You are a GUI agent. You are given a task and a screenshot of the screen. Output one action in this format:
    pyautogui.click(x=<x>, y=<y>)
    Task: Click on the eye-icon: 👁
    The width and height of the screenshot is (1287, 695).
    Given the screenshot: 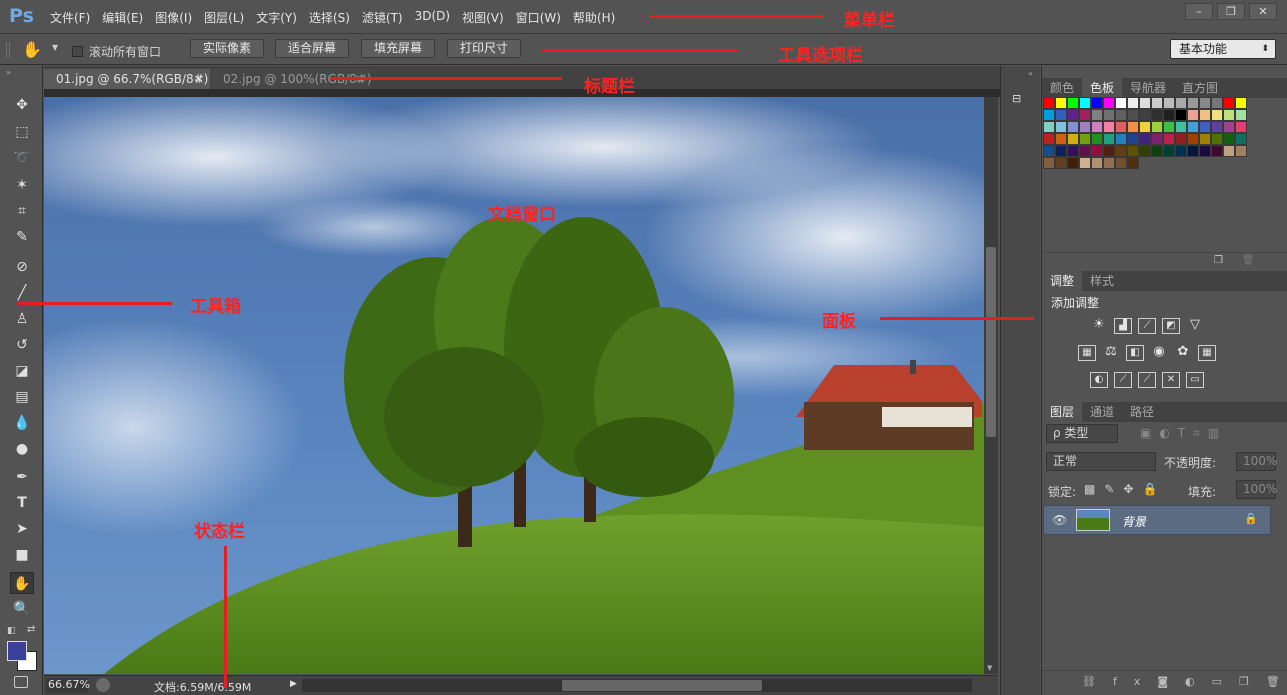 What is the action you would take?
    pyautogui.click(x=1059, y=520)
    